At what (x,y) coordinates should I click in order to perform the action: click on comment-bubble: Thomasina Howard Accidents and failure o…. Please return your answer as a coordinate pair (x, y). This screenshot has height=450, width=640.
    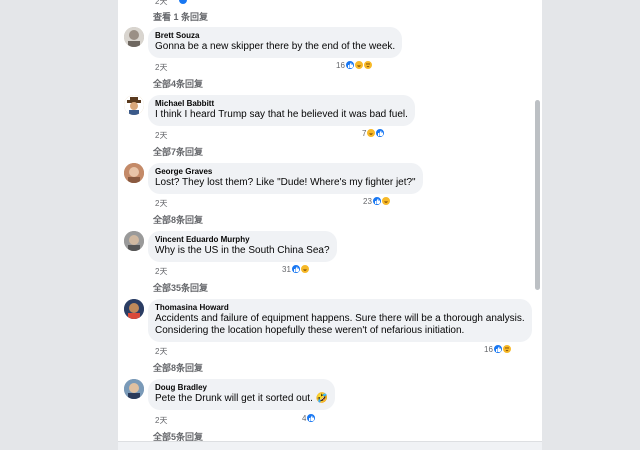
    Looking at the image, I should click on (340, 320).